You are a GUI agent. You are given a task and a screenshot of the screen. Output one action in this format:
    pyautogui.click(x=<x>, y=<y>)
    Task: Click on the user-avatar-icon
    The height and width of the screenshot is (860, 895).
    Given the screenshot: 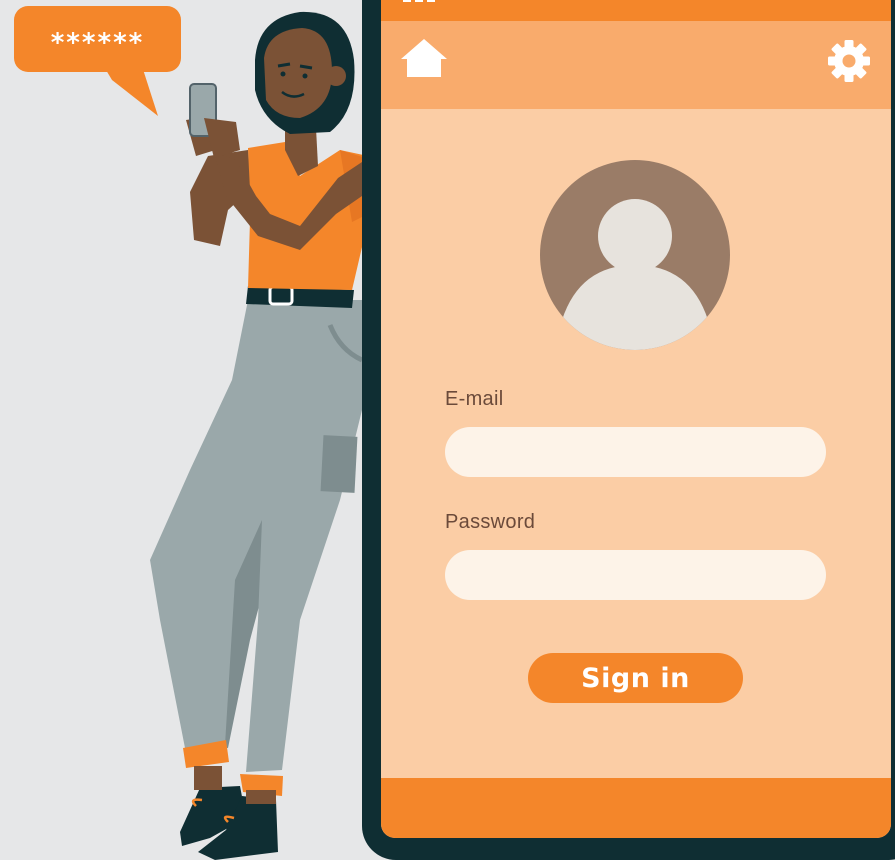 What is the action you would take?
    pyautogui.click(x=635, y=255)
    